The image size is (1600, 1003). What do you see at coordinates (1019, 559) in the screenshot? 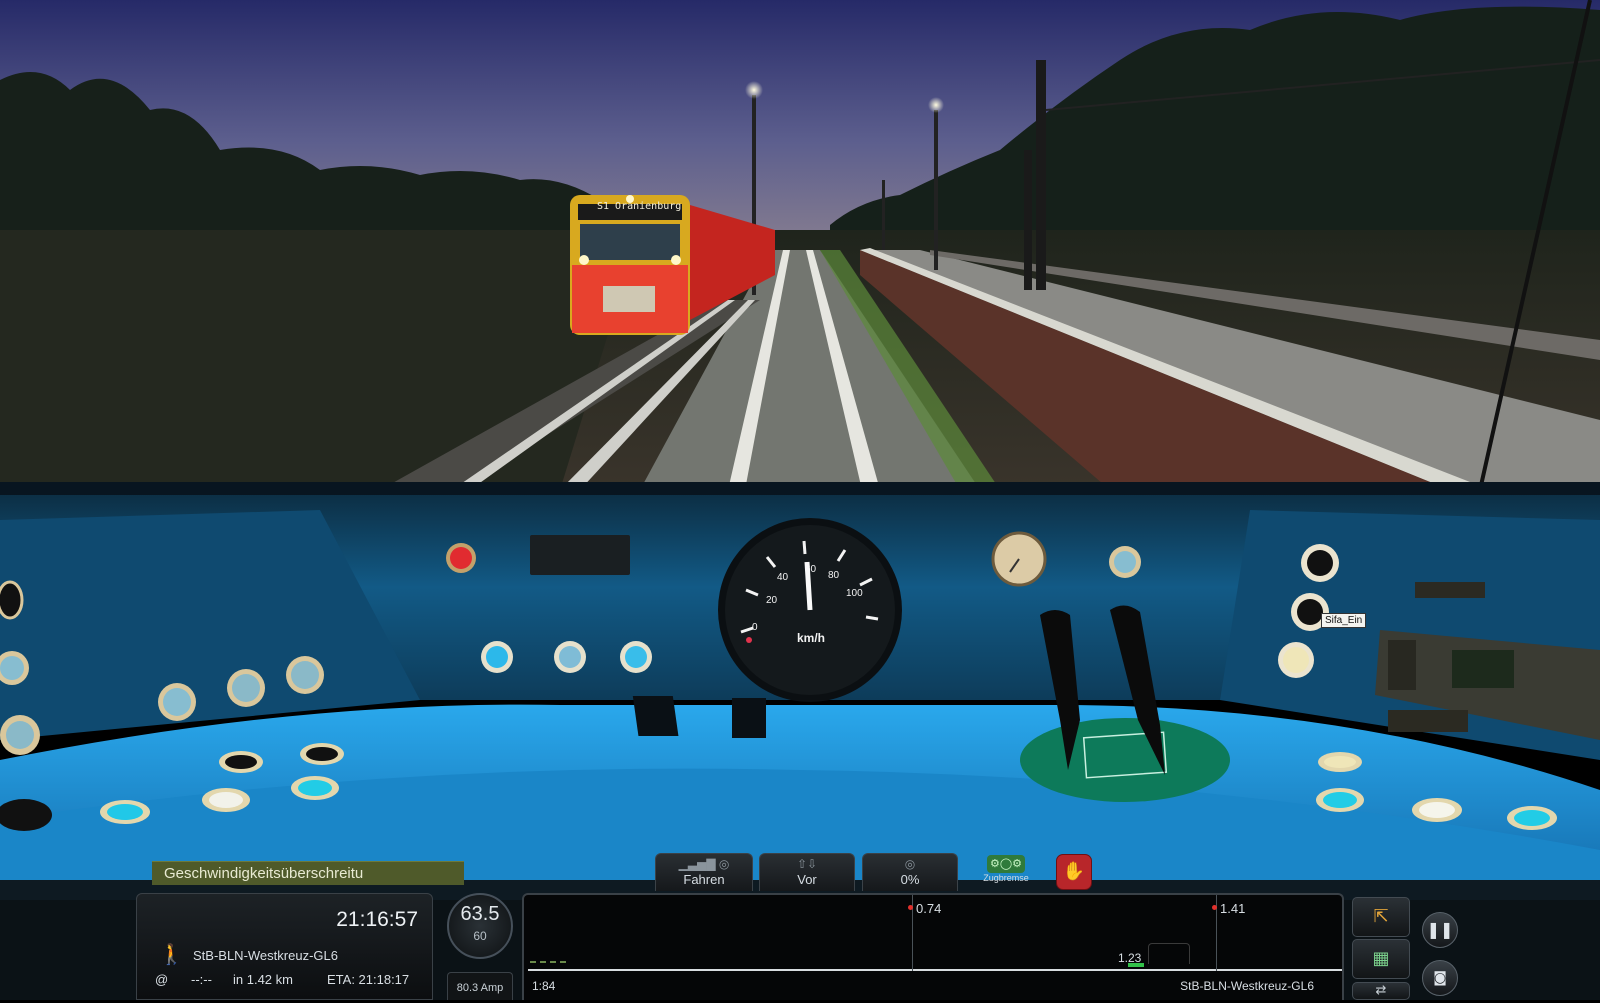
I see `pressure-gauge` at bounding box center [1019, 559].